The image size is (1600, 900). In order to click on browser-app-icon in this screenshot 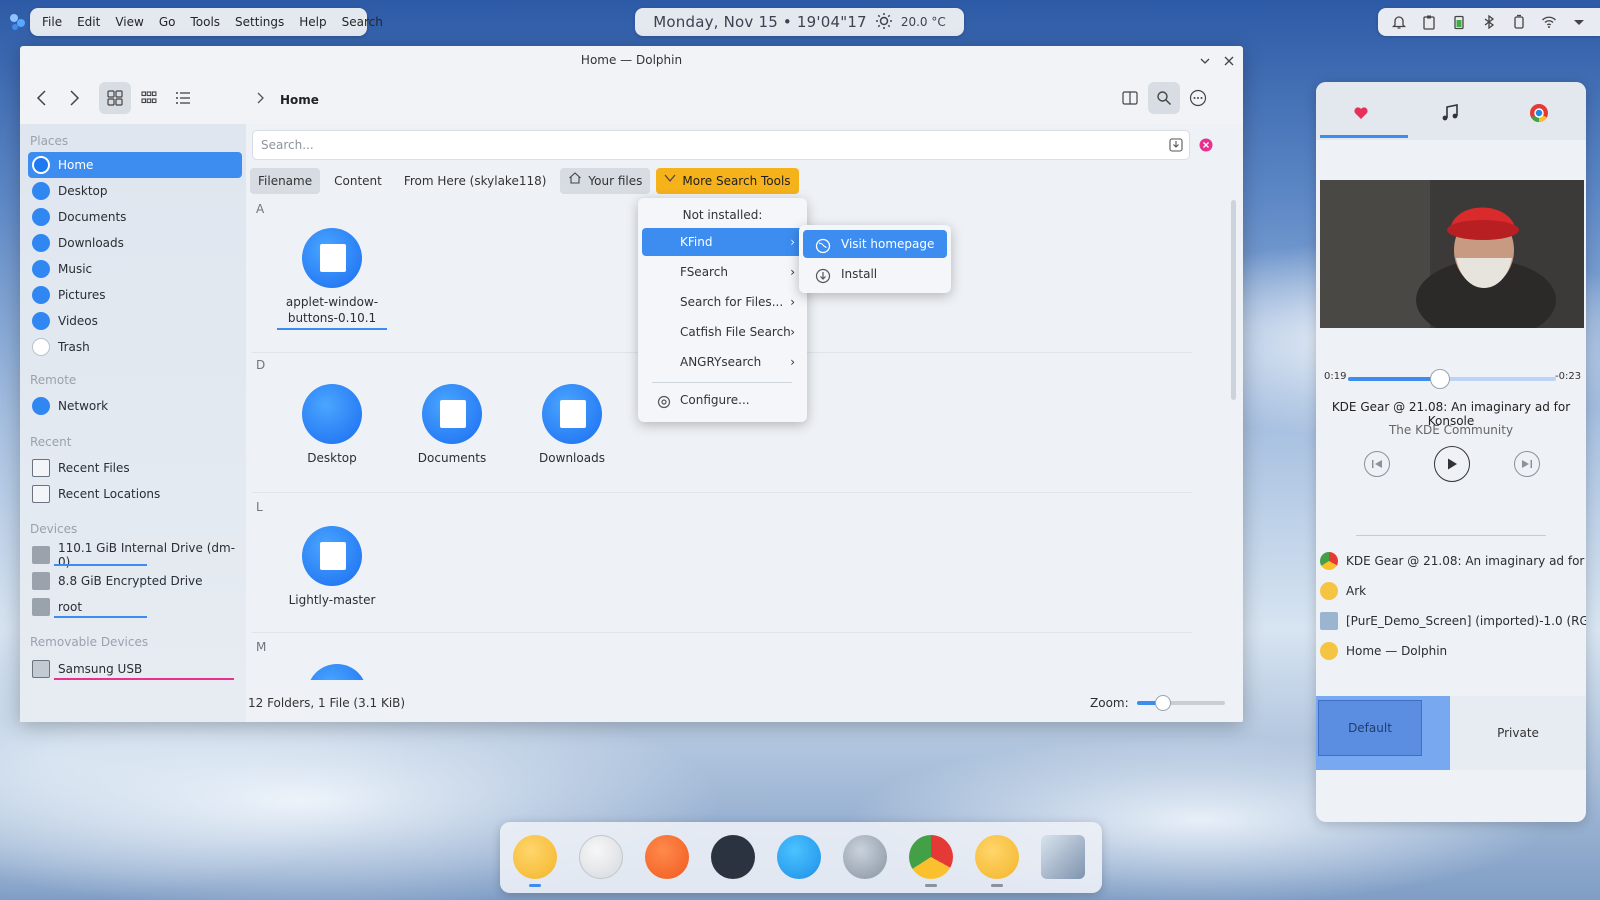, I will do `click(799, 857)`.